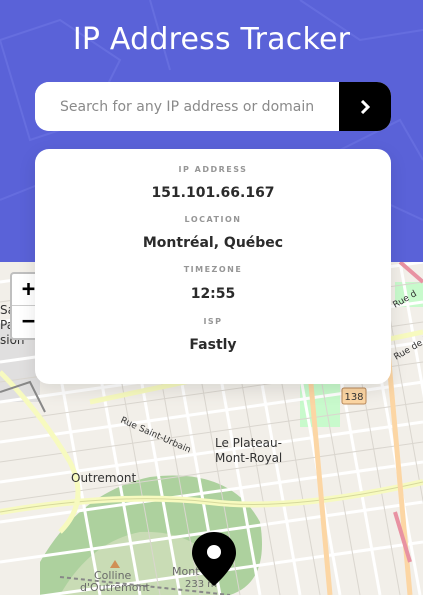 The image size is (423, 595). What do you see at coordinates (213, 169) in the screenshot?
I see `ip-address-label: IP ADDRESS` at bounding box center [213, 169].